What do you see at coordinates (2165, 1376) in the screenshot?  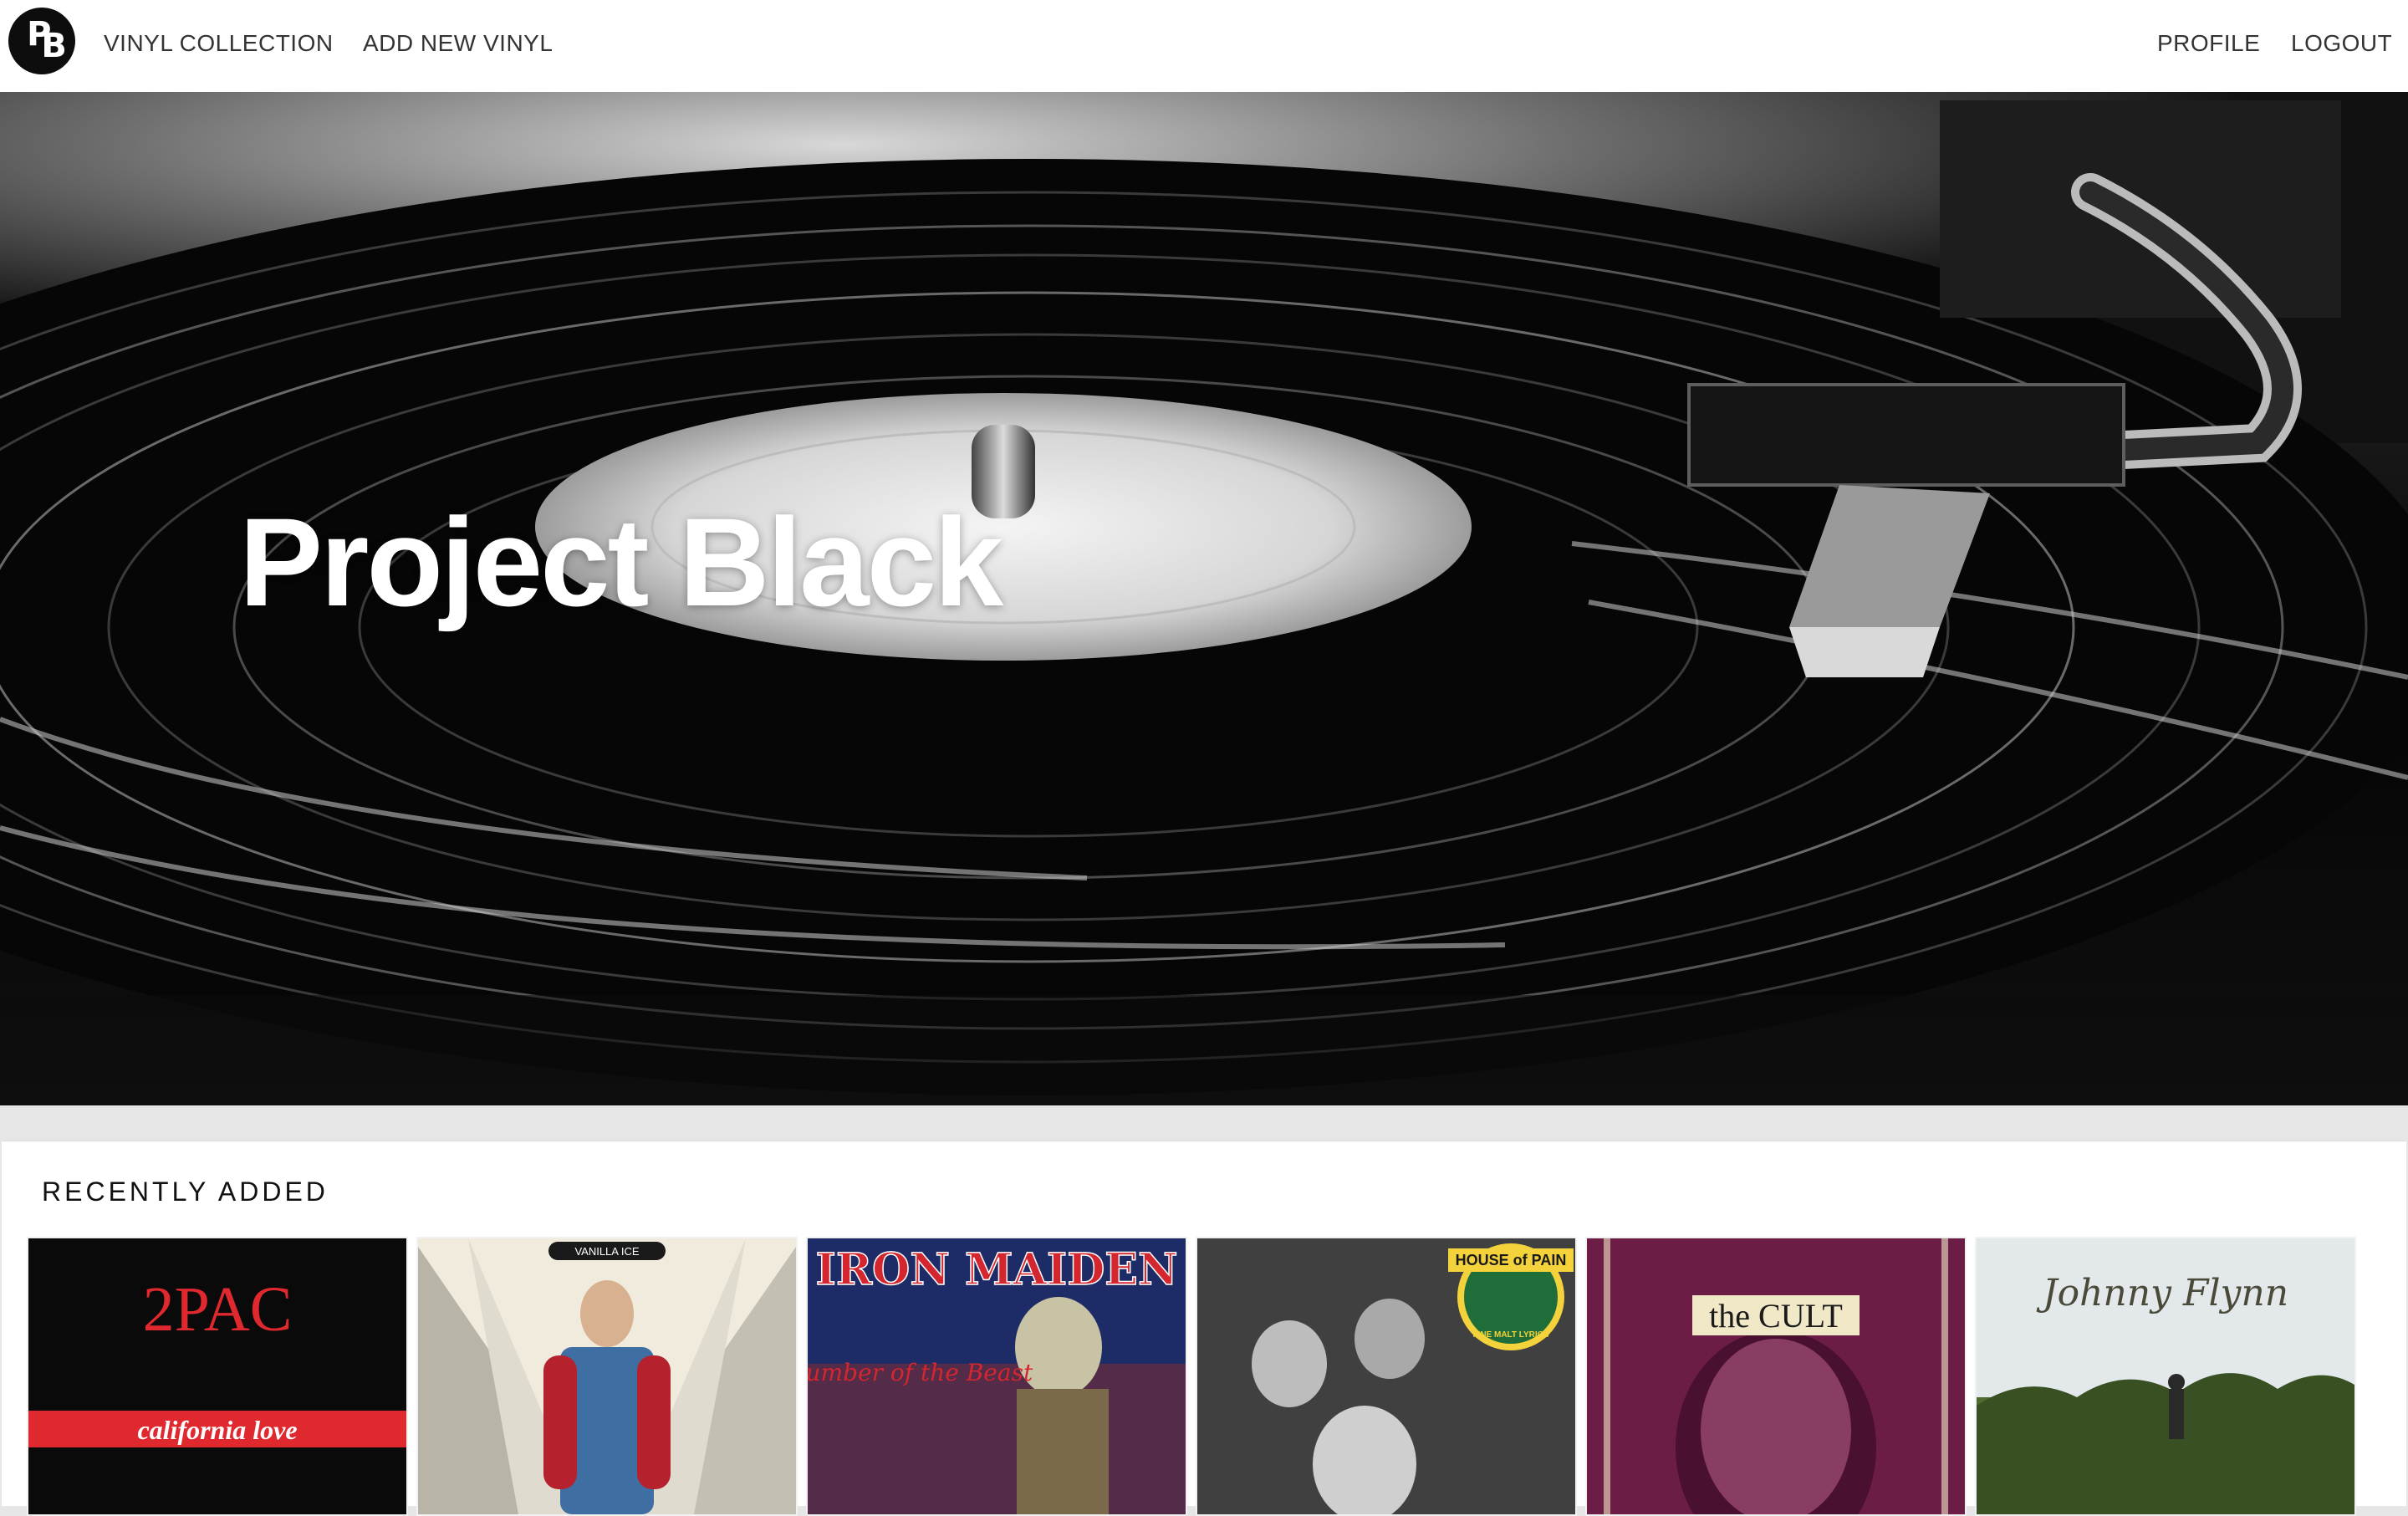 I see `album-cover-johnny-flynn: Johnny Flynn` at bounding box center [2165, 1376].